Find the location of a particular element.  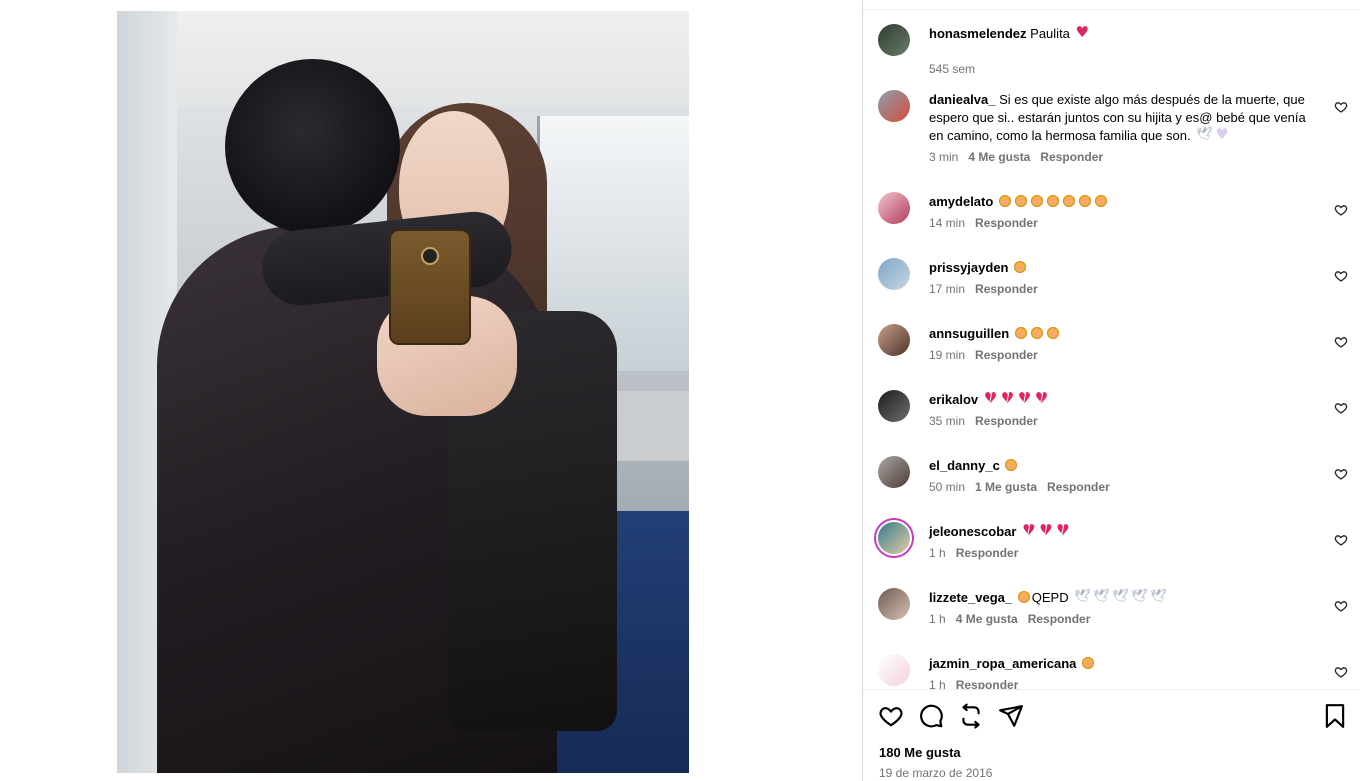

comment-body: el_danny_c is located at coordinates (1119, 466).